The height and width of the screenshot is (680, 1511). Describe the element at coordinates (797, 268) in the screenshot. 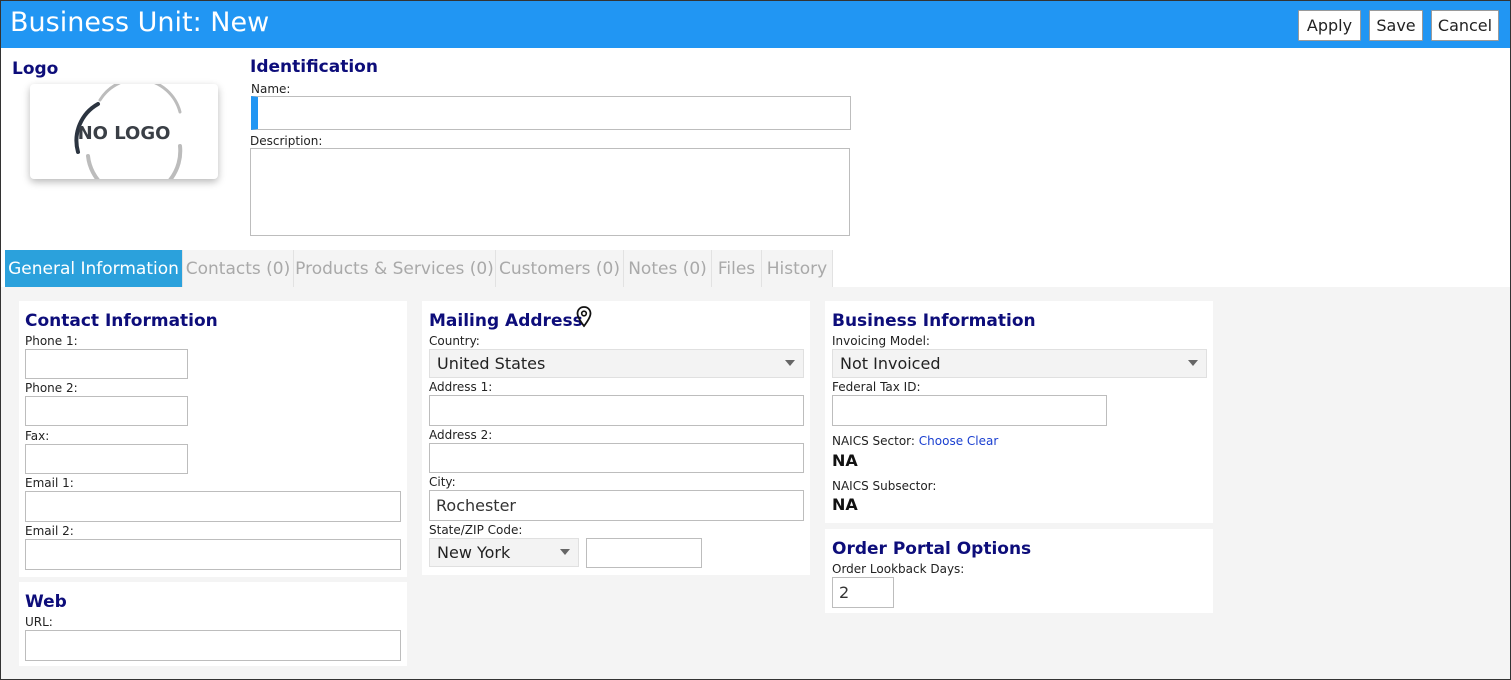

I see `tab-history: History` at that location.